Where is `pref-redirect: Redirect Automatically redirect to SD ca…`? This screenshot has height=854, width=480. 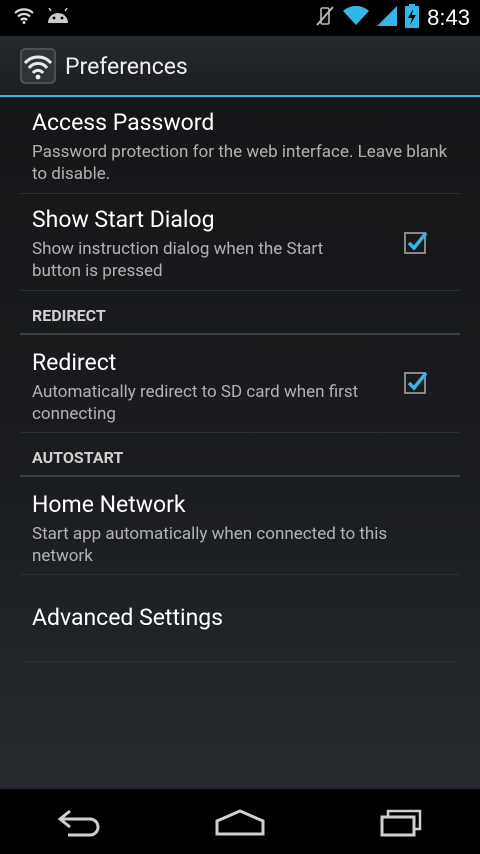
pref-redirect: Redirect Automatically redirect to SD ca… is located at coordinates (240, 384).